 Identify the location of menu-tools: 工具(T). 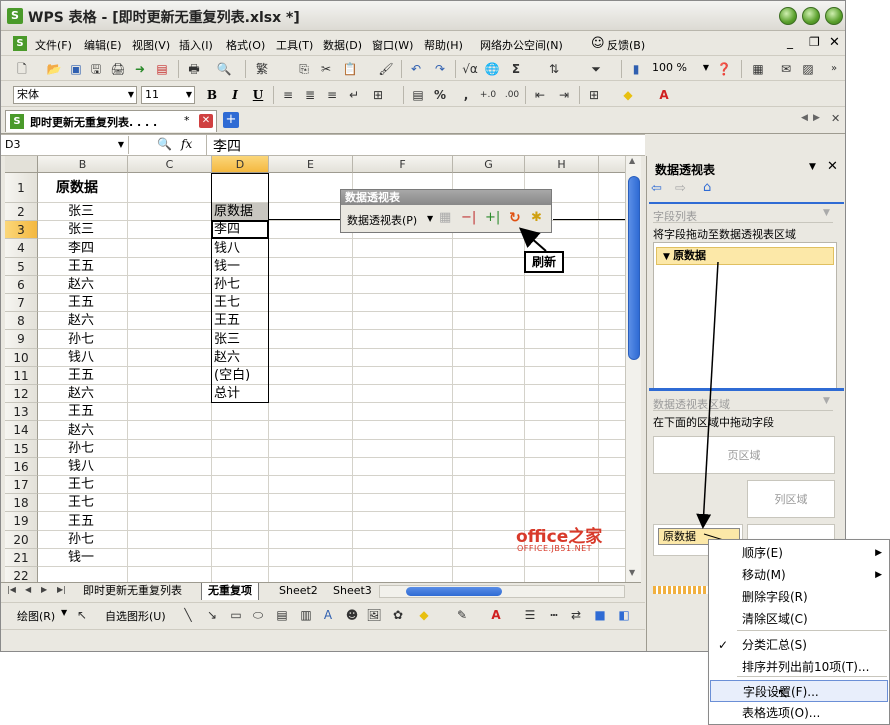
(294, 45).